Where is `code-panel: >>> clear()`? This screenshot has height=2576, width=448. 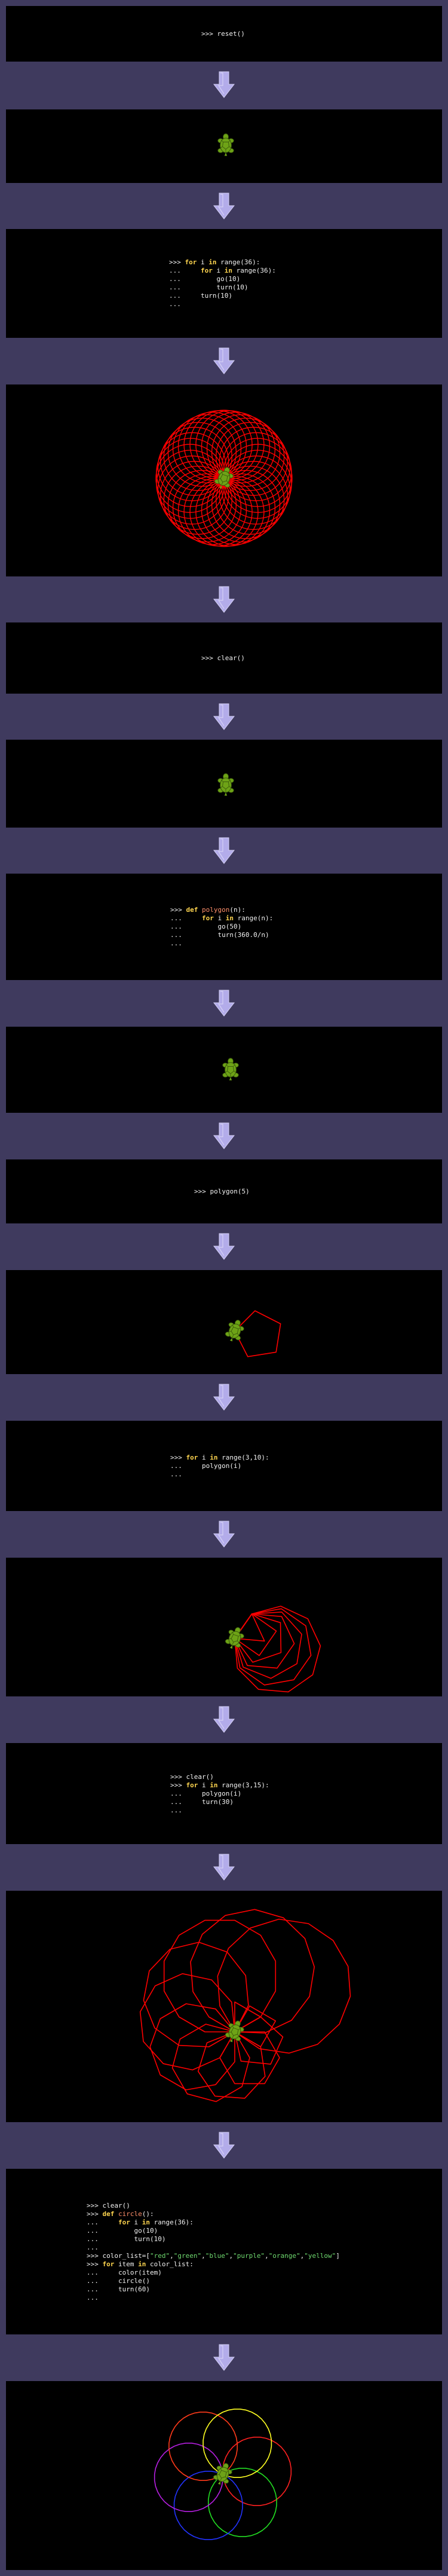
code-panel: >>> clear() is located at coordinates (224, 658).